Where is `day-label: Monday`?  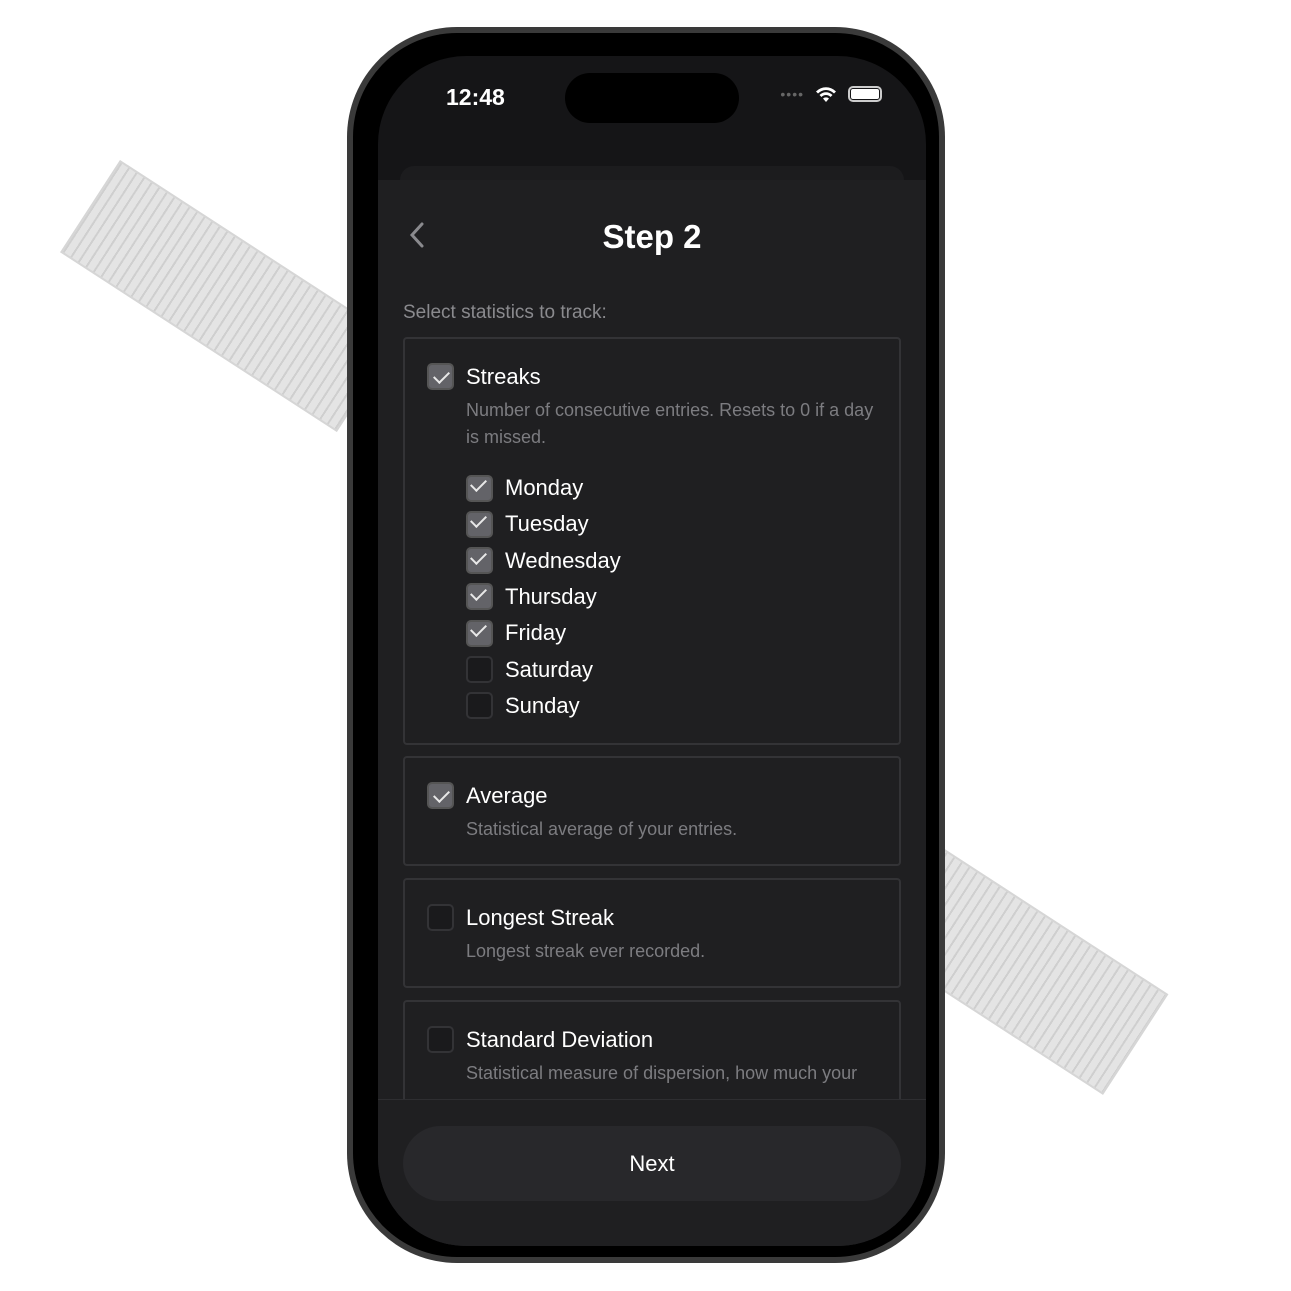 day-label: Monday is located at coordinates (544, 487).